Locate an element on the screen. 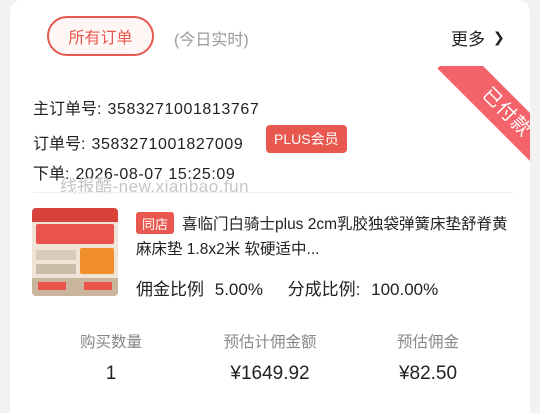 The height and width of the screenshot is (413, 540). commission-rate: 5.00% is located at coordinates (238, 289).